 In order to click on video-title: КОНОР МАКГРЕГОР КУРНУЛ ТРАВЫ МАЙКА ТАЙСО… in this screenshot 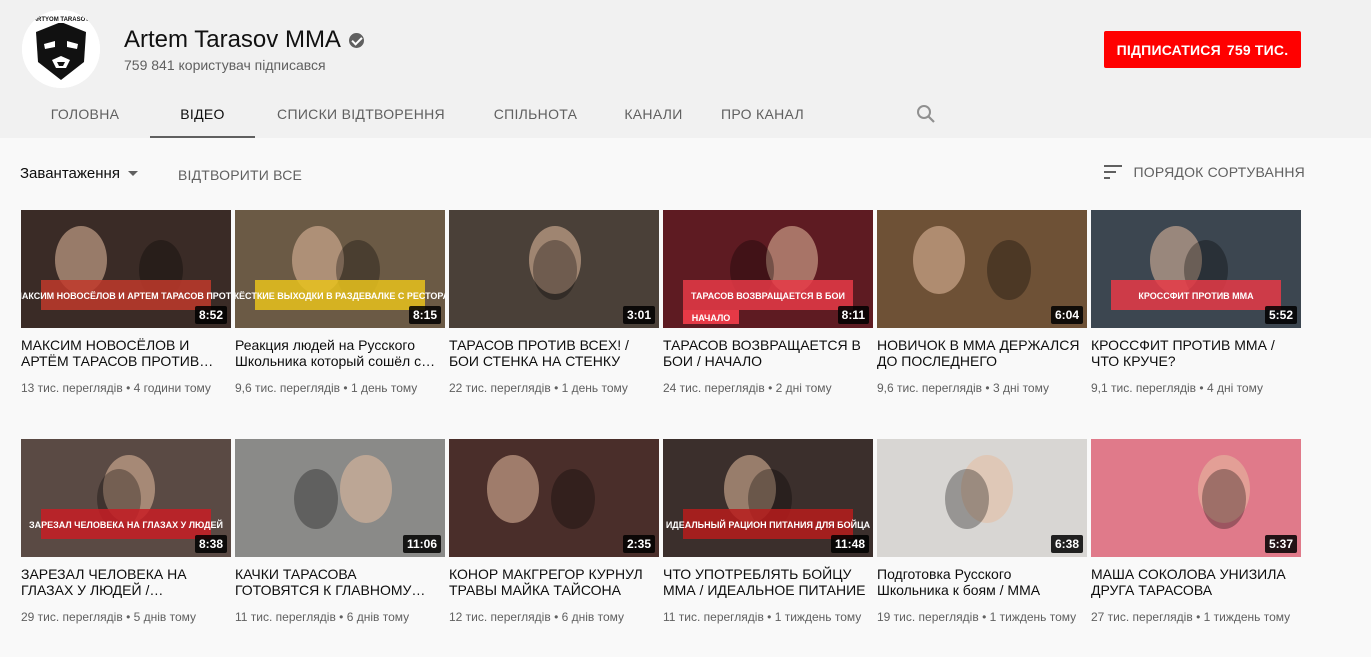, I will do `click(551, 582)`.